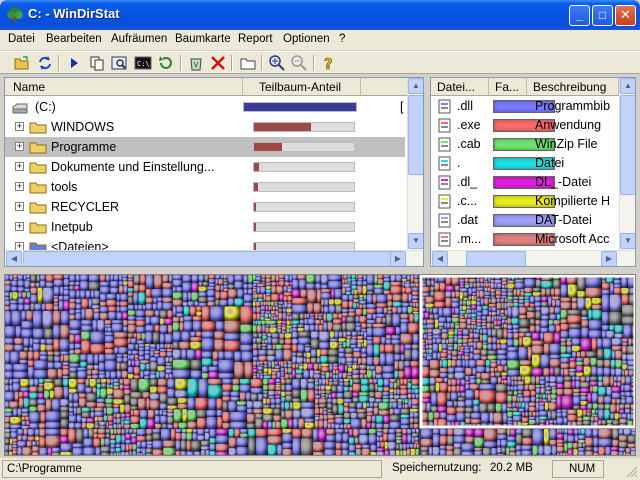  Describe the element at coordinates (459, 163) in the screenshot. I see `extension-name: .` at that location.